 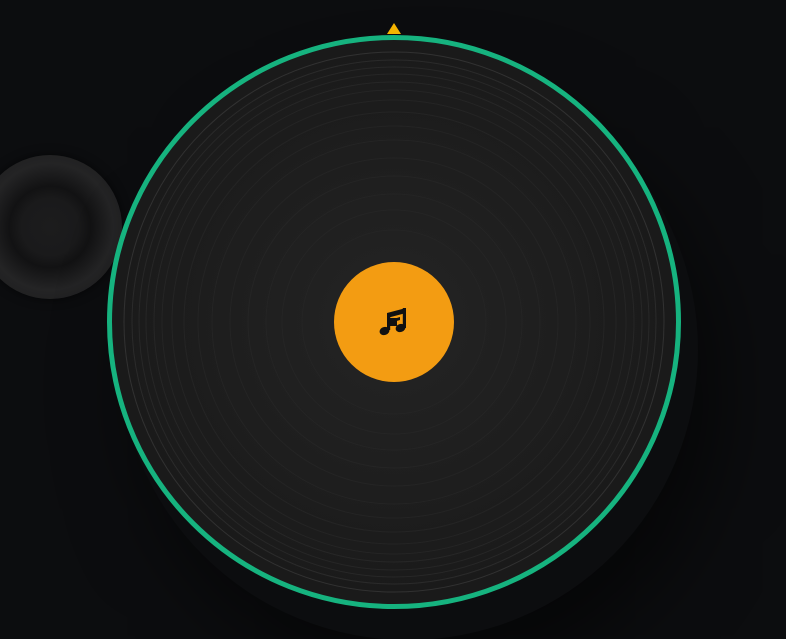 I want to click on triangle-pointer-icon, so click(x=394, y=28).